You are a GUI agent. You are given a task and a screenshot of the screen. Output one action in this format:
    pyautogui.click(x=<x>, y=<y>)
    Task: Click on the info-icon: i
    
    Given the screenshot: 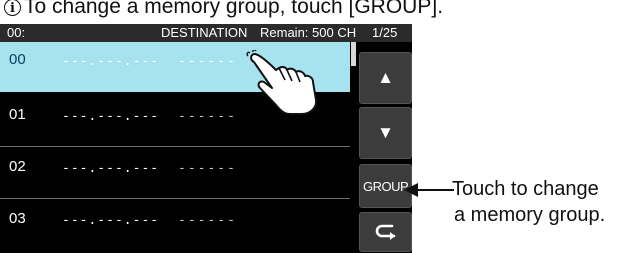 What is the action you would take?
    pyautogui.click(x=12, y=8)
    